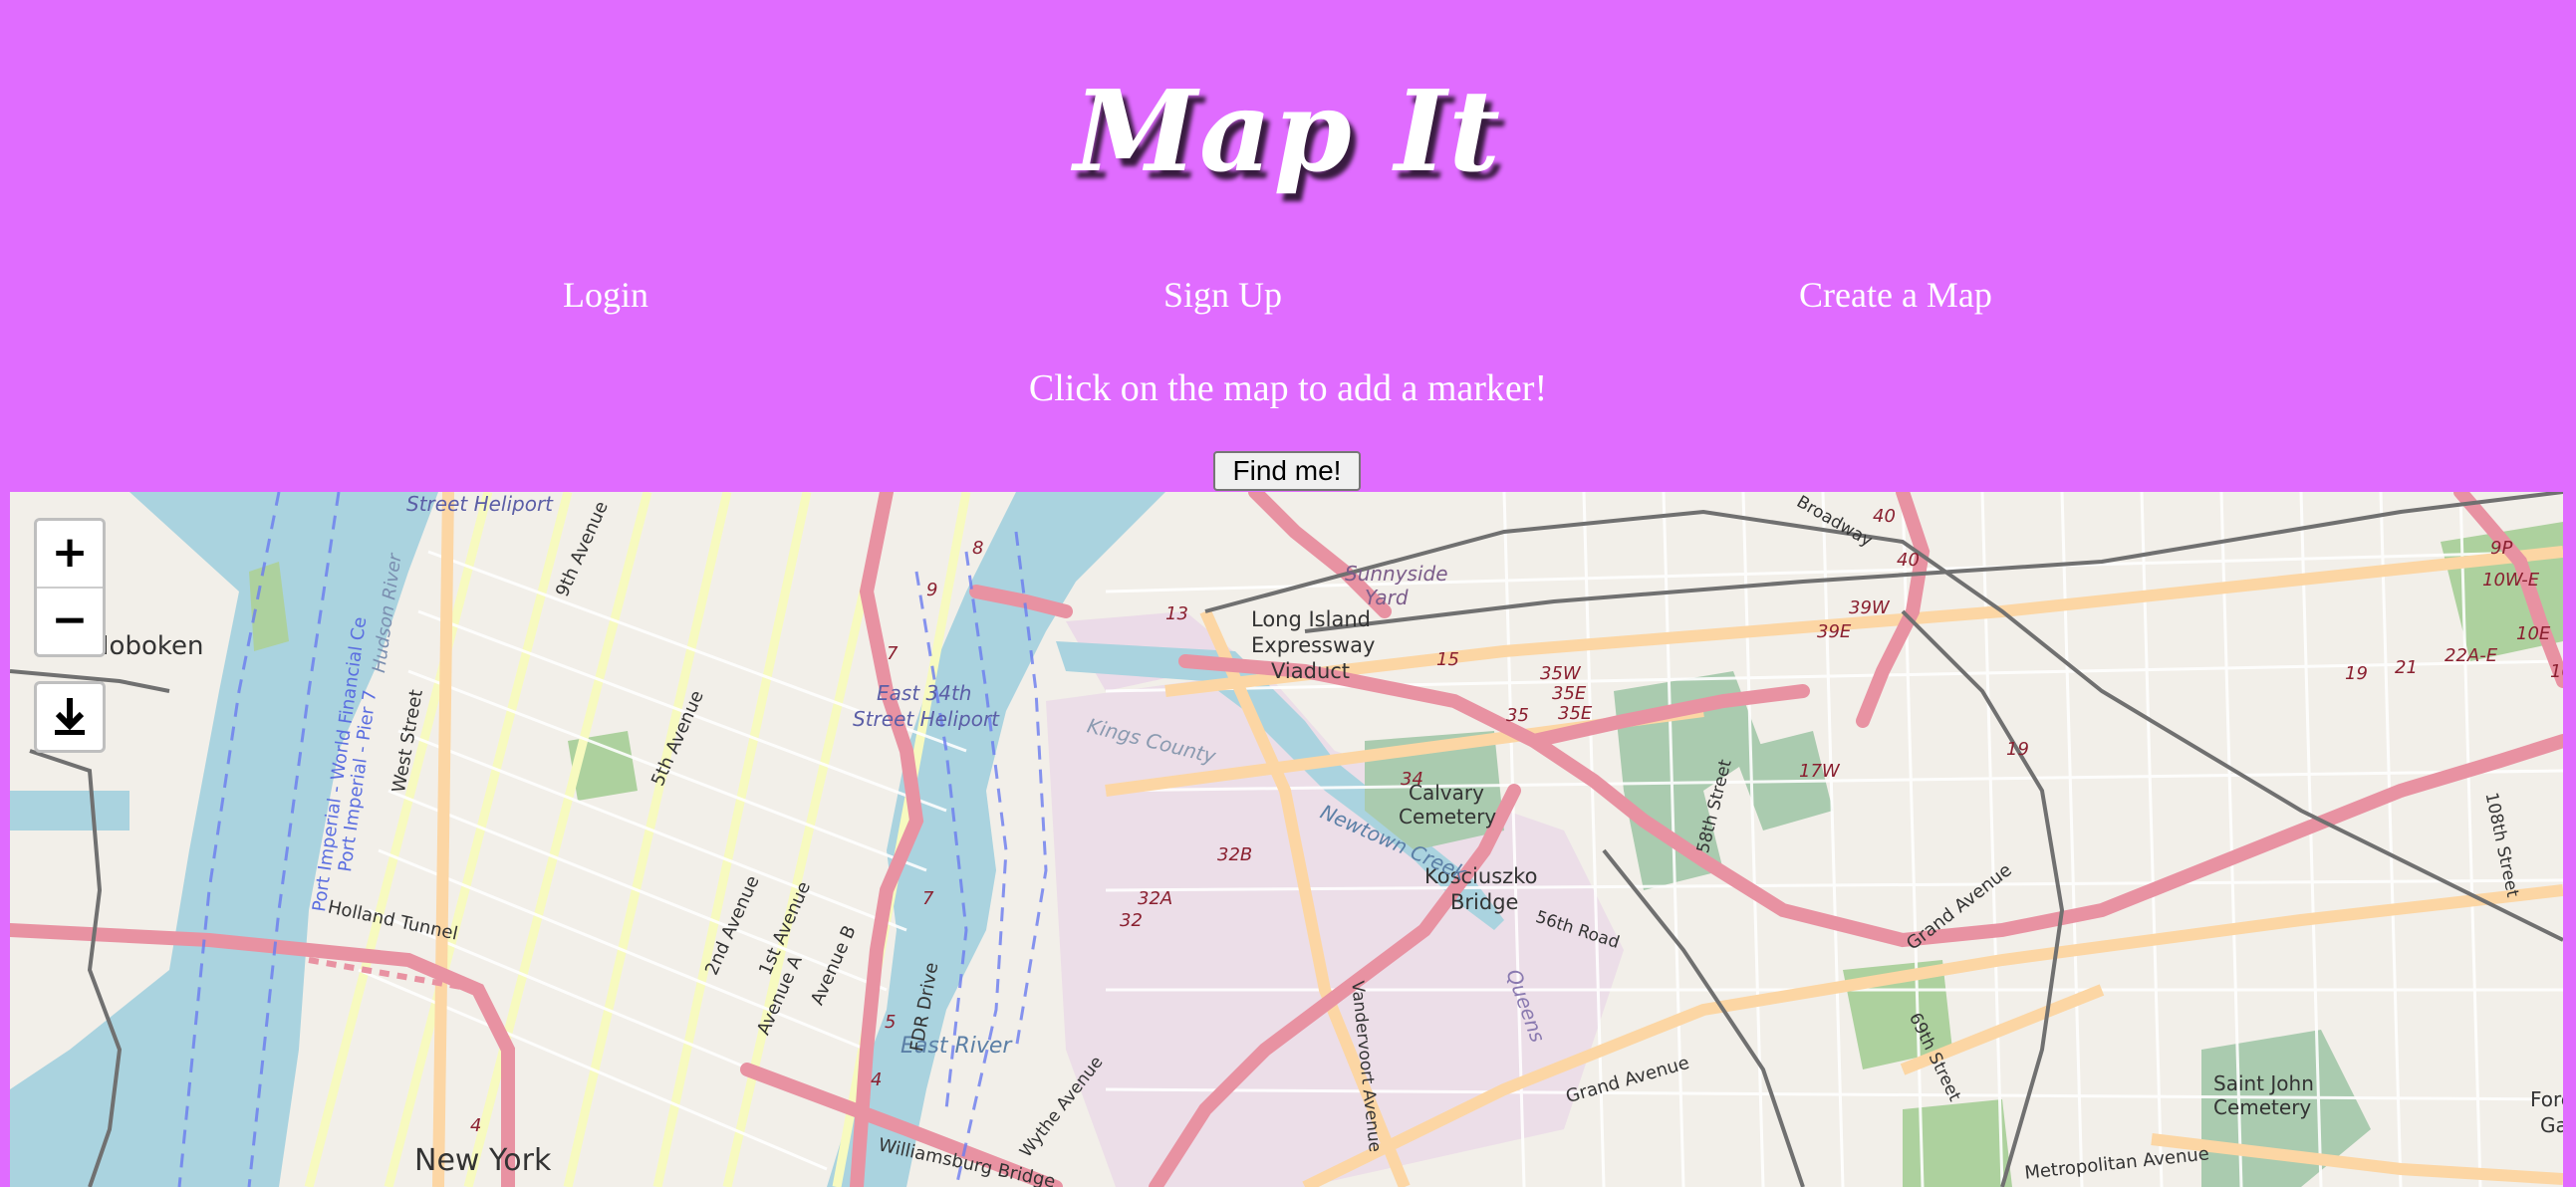 The height and width of the screenshot is (1187, 2576). I want to click on map-label-long-island-2: Expressway, so click(1313, 645).